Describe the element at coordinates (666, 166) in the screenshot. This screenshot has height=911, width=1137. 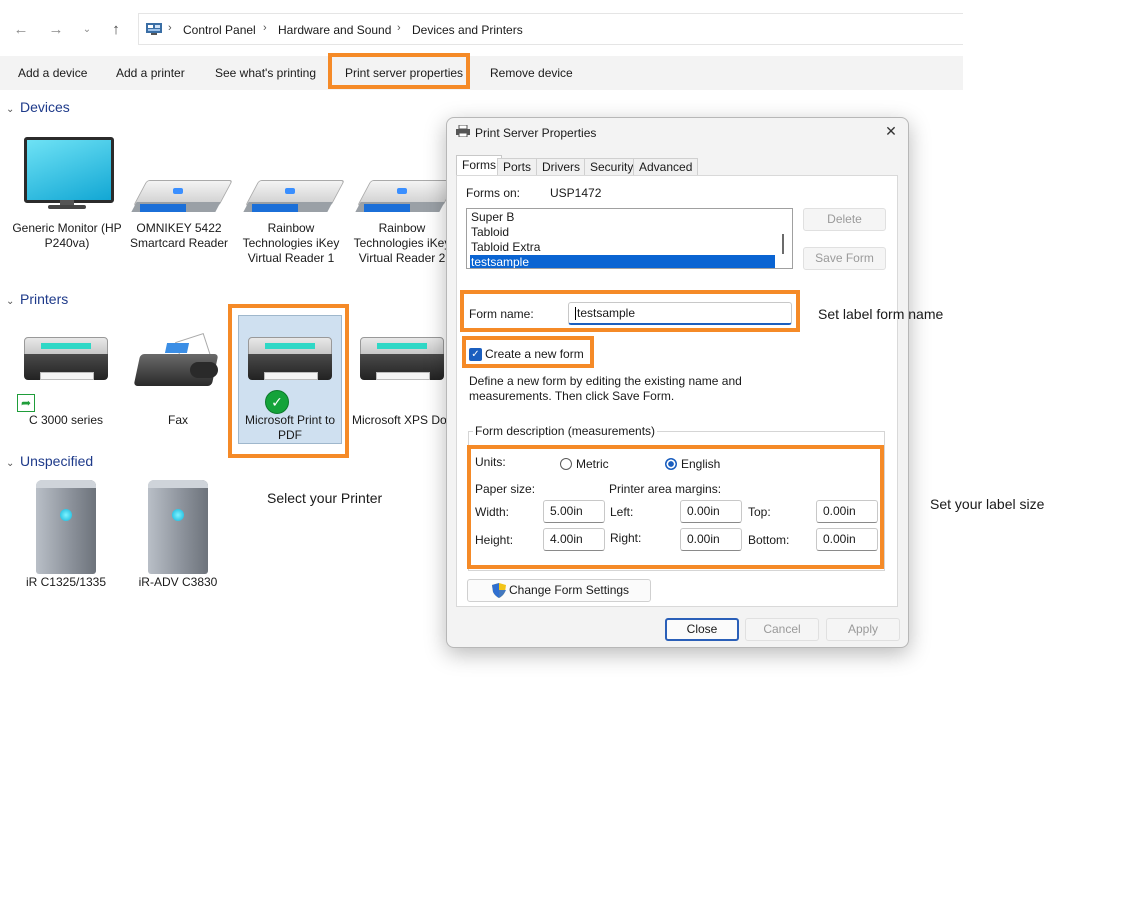
I see `tab-advanced: Advanced` at that location.